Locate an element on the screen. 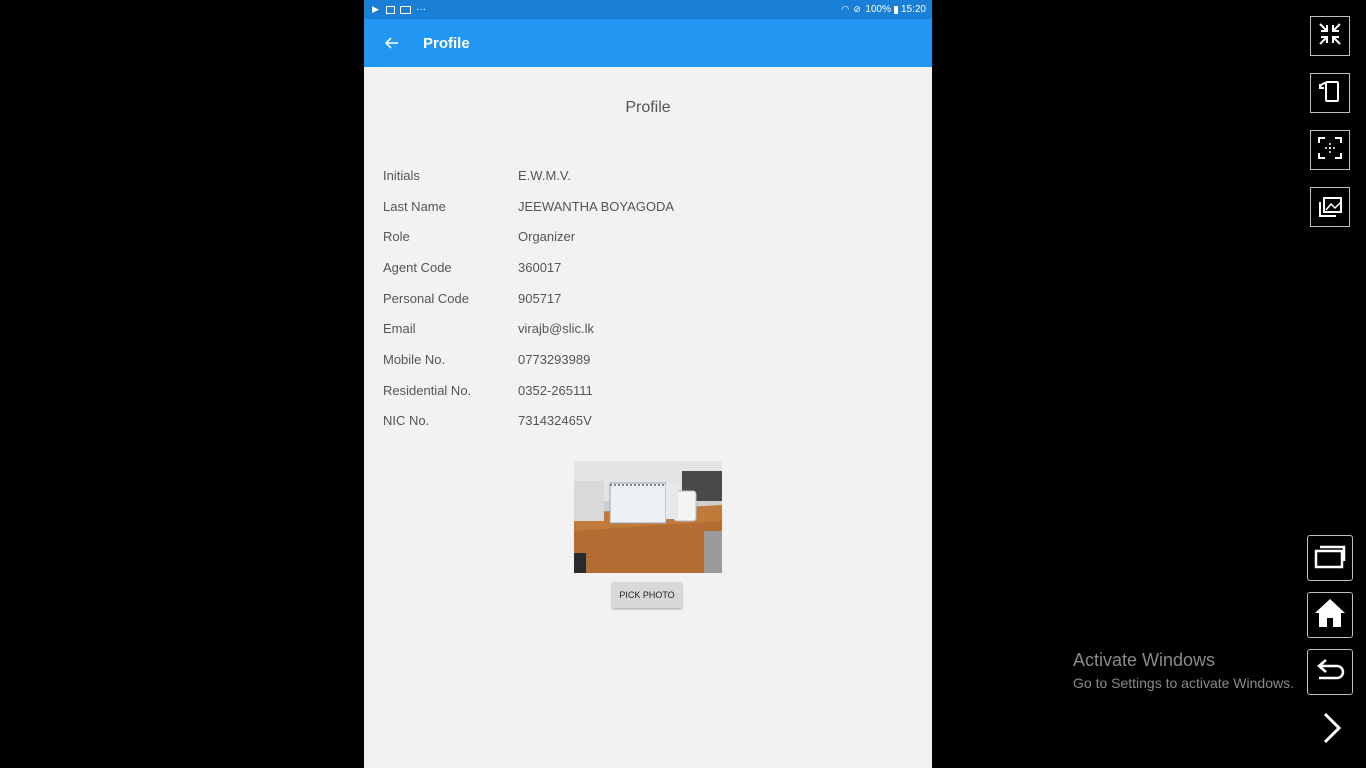 The width and height of the screenshot is (1366, 768). collapse-icon is located at coordinates (1330, 36).